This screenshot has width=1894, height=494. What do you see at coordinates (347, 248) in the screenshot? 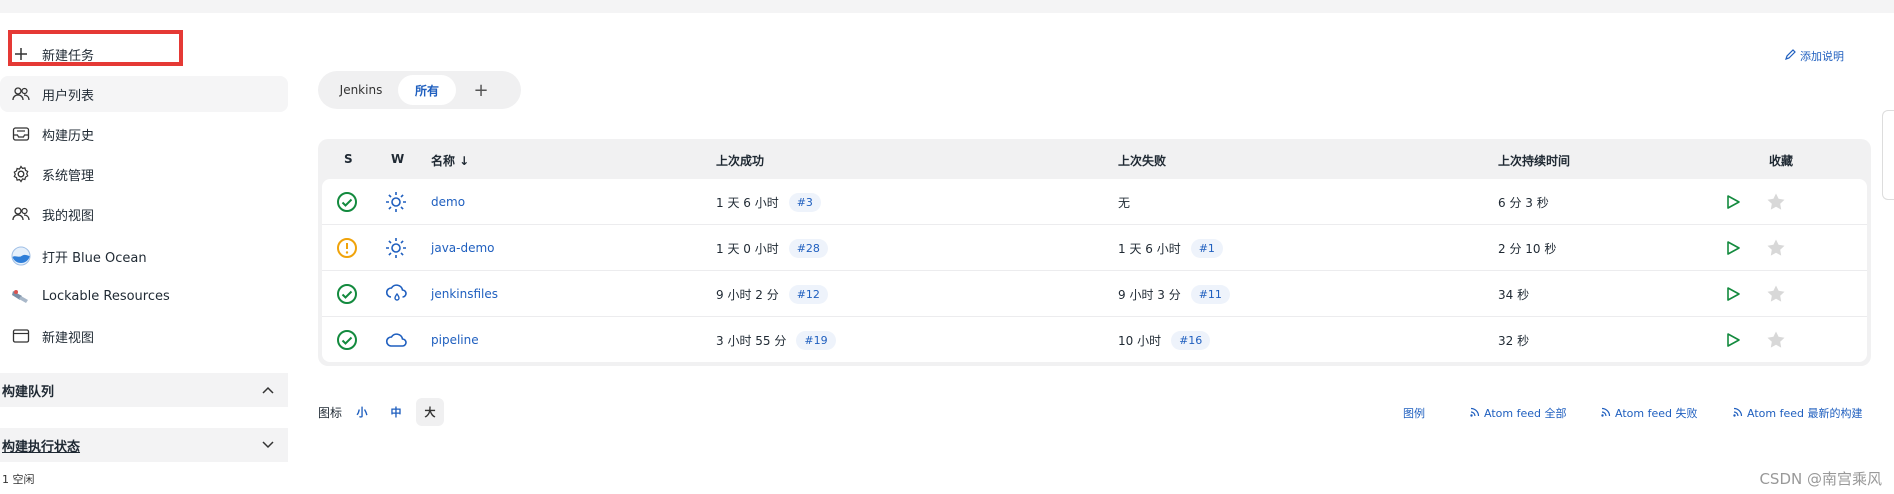
I see `unstable-status-icon` at bounding box center [347, 248].